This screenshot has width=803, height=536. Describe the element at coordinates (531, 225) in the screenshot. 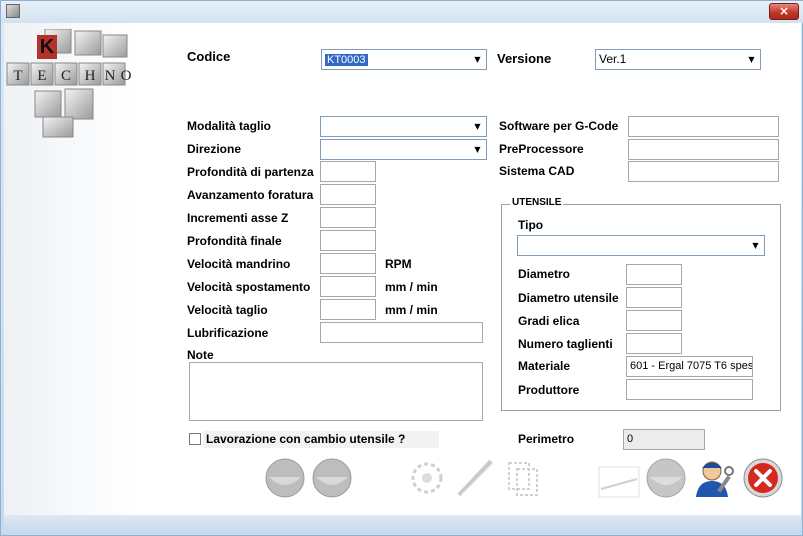

I see `tipo-label: Tipo` at that location.